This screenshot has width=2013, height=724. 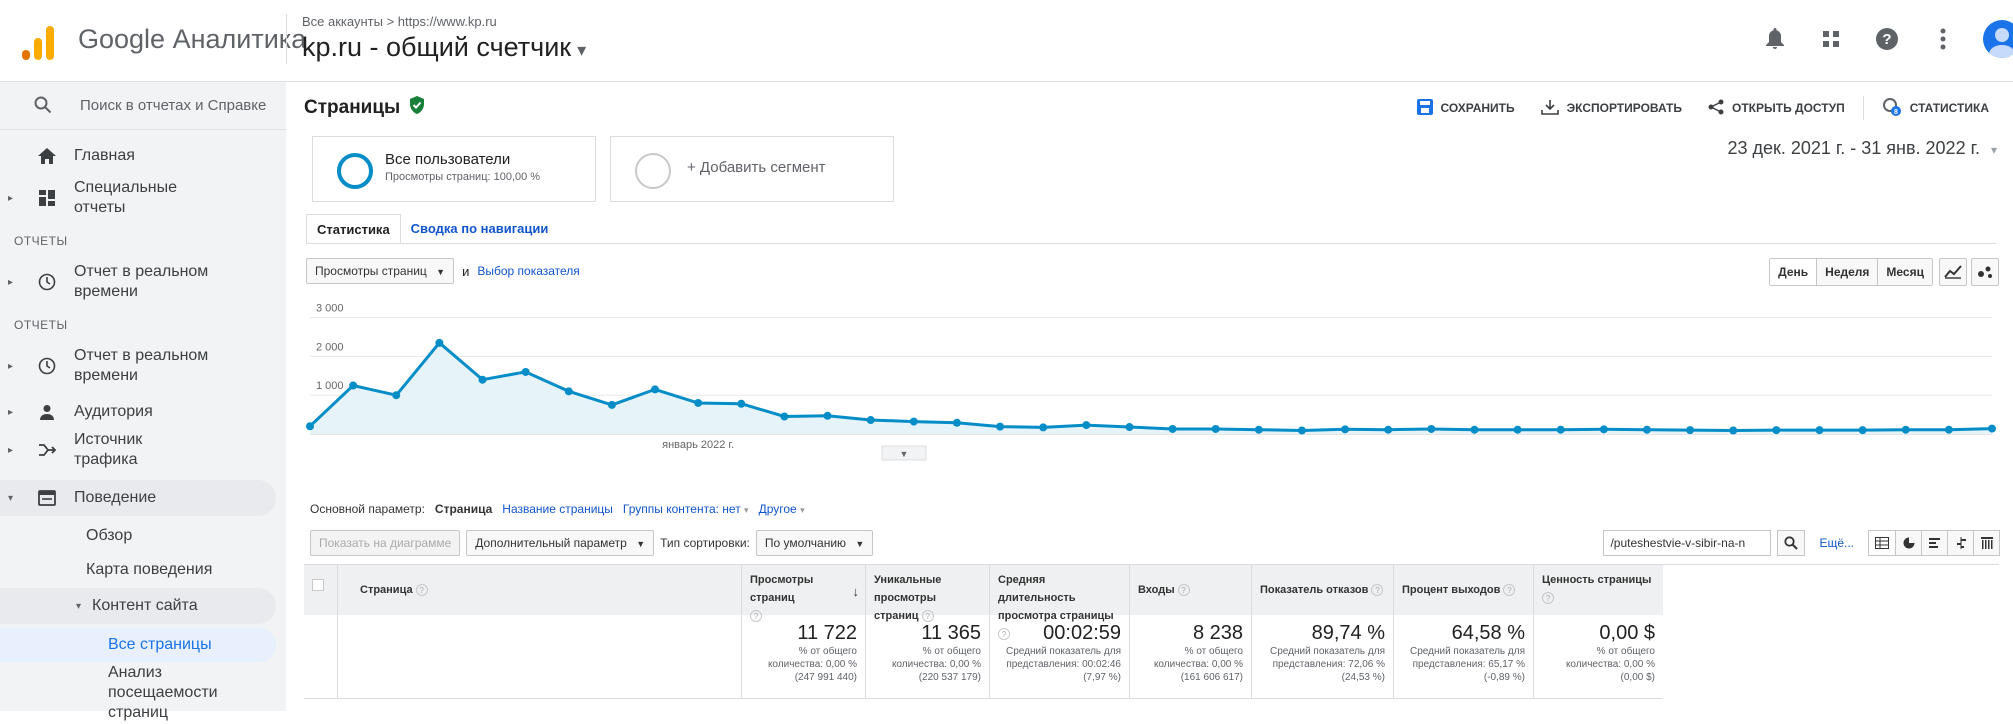 I want to click on comparison-view-icon, so click(x=1960, y=543).